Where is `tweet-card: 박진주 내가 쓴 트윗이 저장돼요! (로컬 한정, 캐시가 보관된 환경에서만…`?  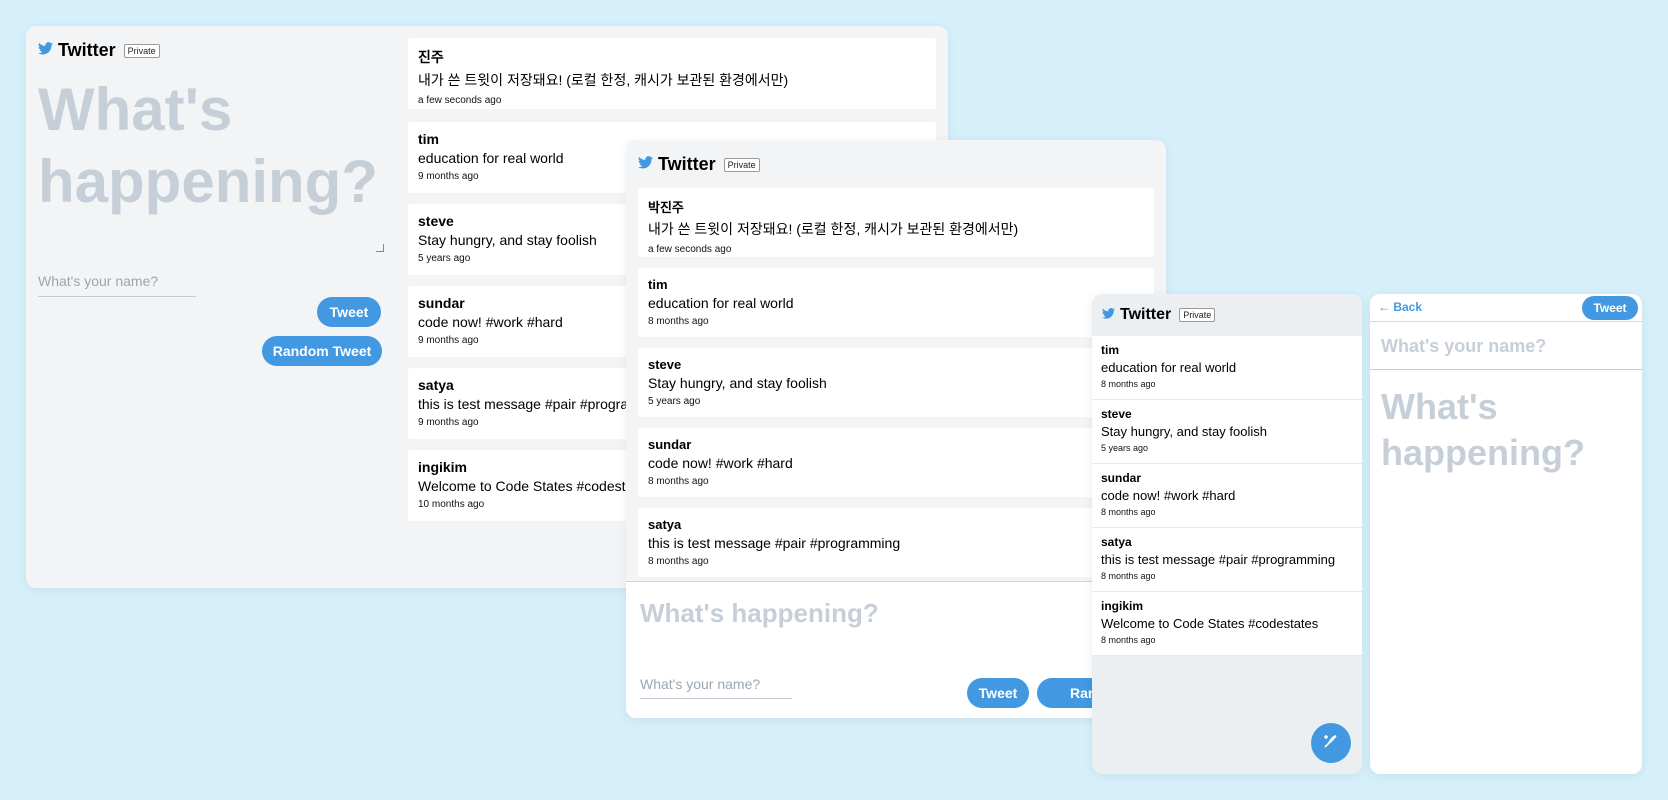
tweet-card: 박진주 내가 쓴 트윗이 저장돼요! (로컬 한정, 캐시가 보관된 환경에서만… is located at coordinates (896, 222).